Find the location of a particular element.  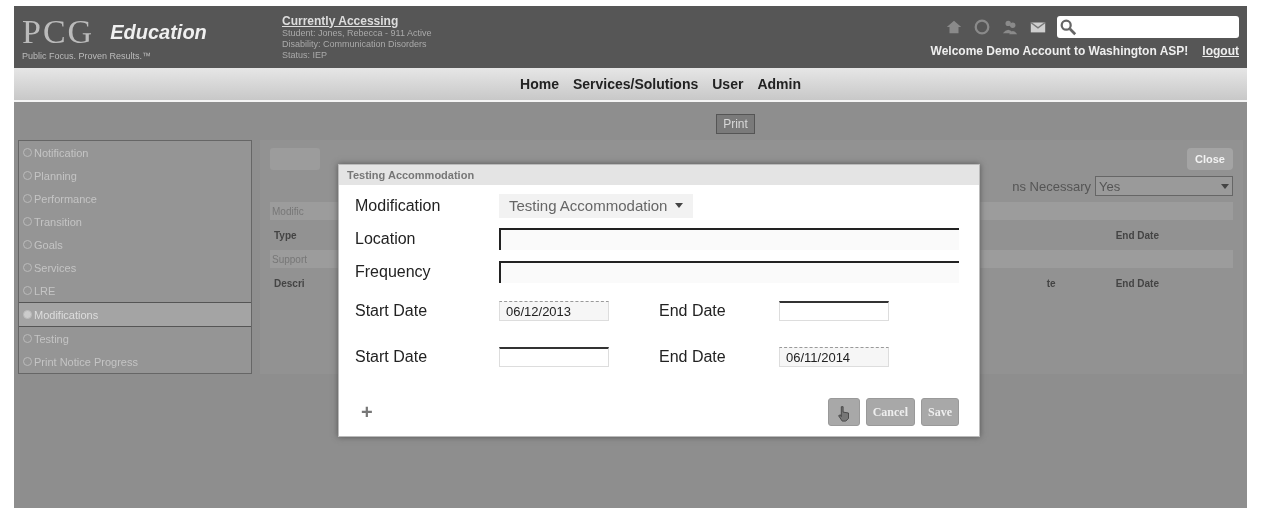

tab: Print is located at coordinates (735, 124).